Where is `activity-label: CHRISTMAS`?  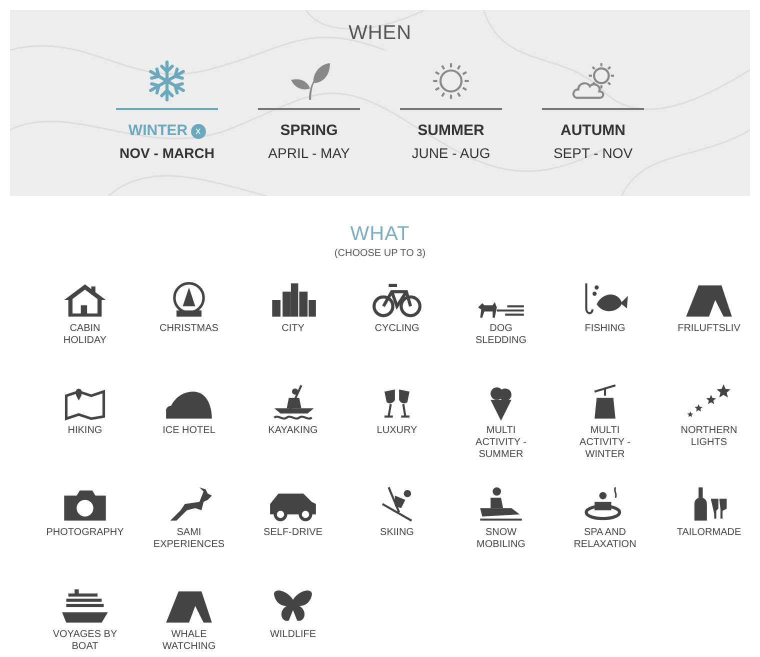
activity-label: CHRISTMAS is located at coordinates (189, 329).